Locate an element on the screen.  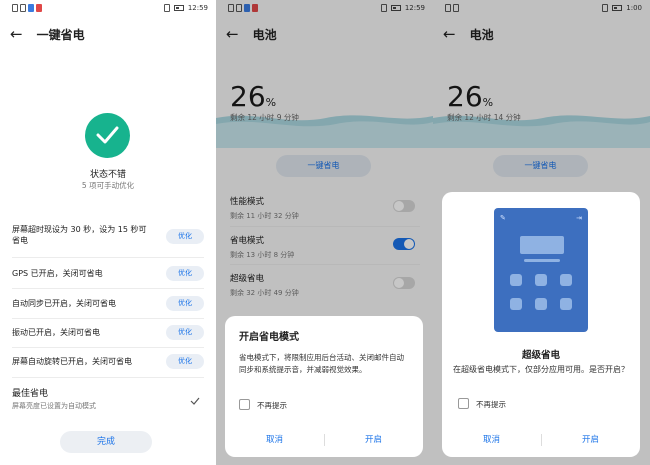
dialog-title: 开启省电模式 is located at coordinates (269, 337).